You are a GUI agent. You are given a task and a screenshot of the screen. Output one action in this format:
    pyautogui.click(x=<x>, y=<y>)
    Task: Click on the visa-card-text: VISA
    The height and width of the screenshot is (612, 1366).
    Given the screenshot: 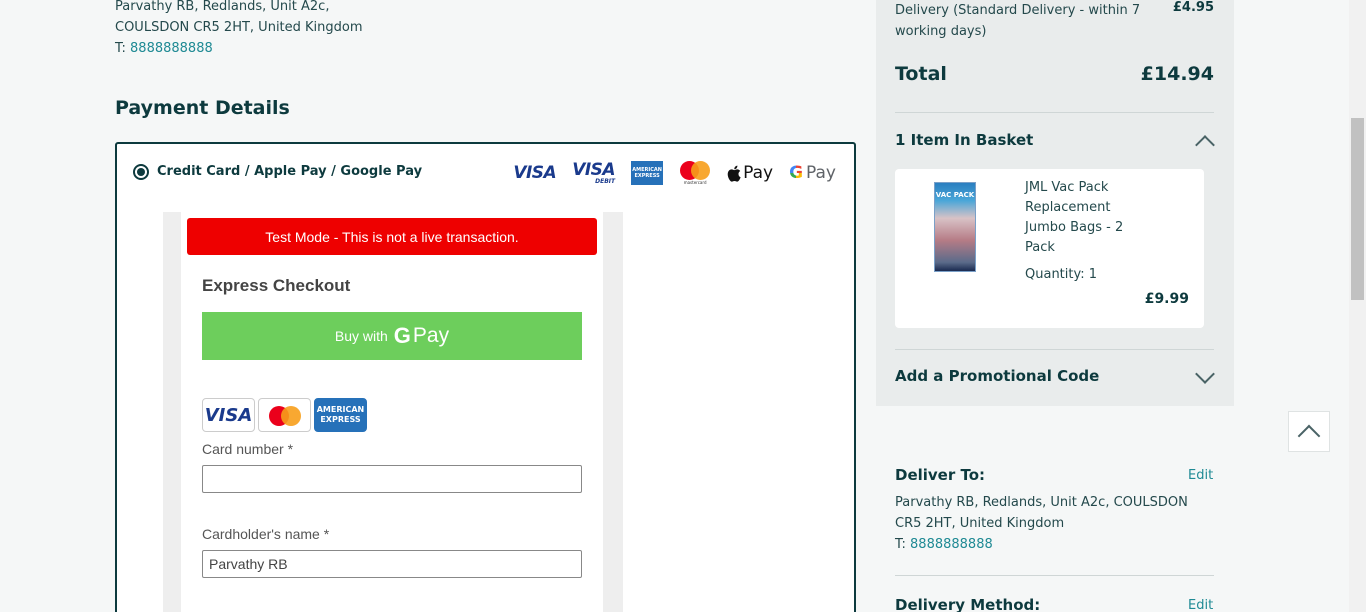 What is the action you would take?
    pyautogui.click(x=228, y=415)
    